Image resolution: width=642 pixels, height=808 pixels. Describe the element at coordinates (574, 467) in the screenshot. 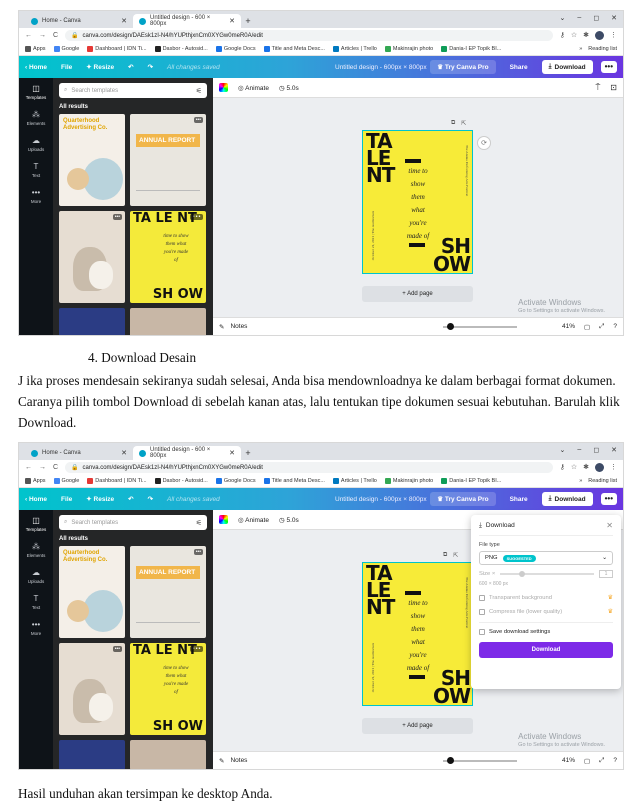

I see `star-icon: ☆` at that location.